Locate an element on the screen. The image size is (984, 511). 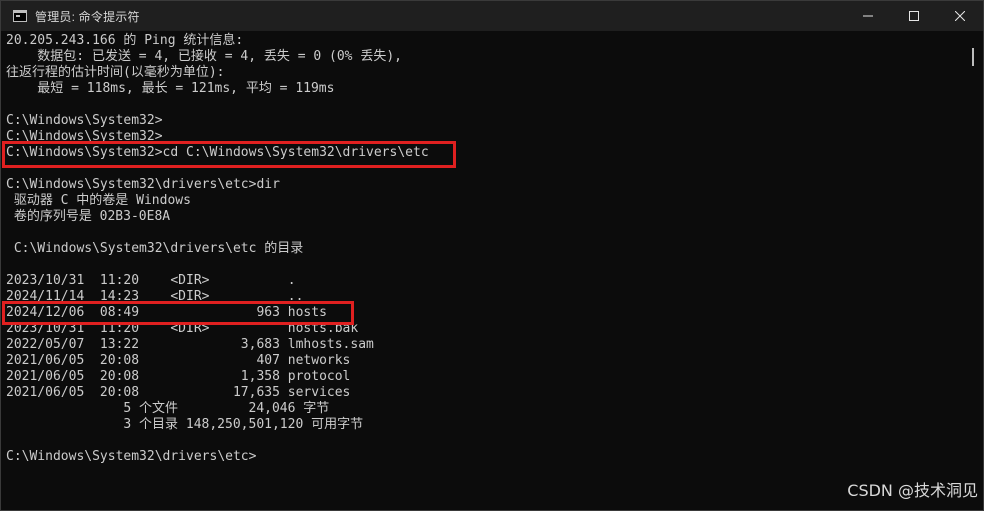
window-controls is located at coordinates (914, 16).